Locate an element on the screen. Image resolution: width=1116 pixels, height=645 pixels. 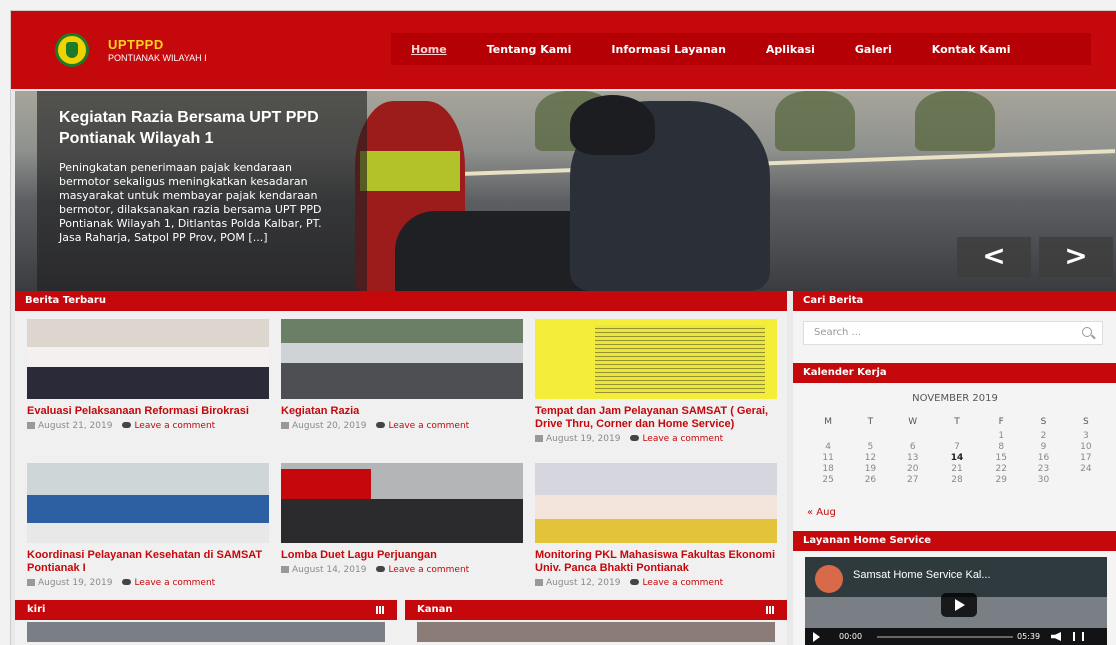
calendar-day: 15 is located at coordinates (1001, 458).